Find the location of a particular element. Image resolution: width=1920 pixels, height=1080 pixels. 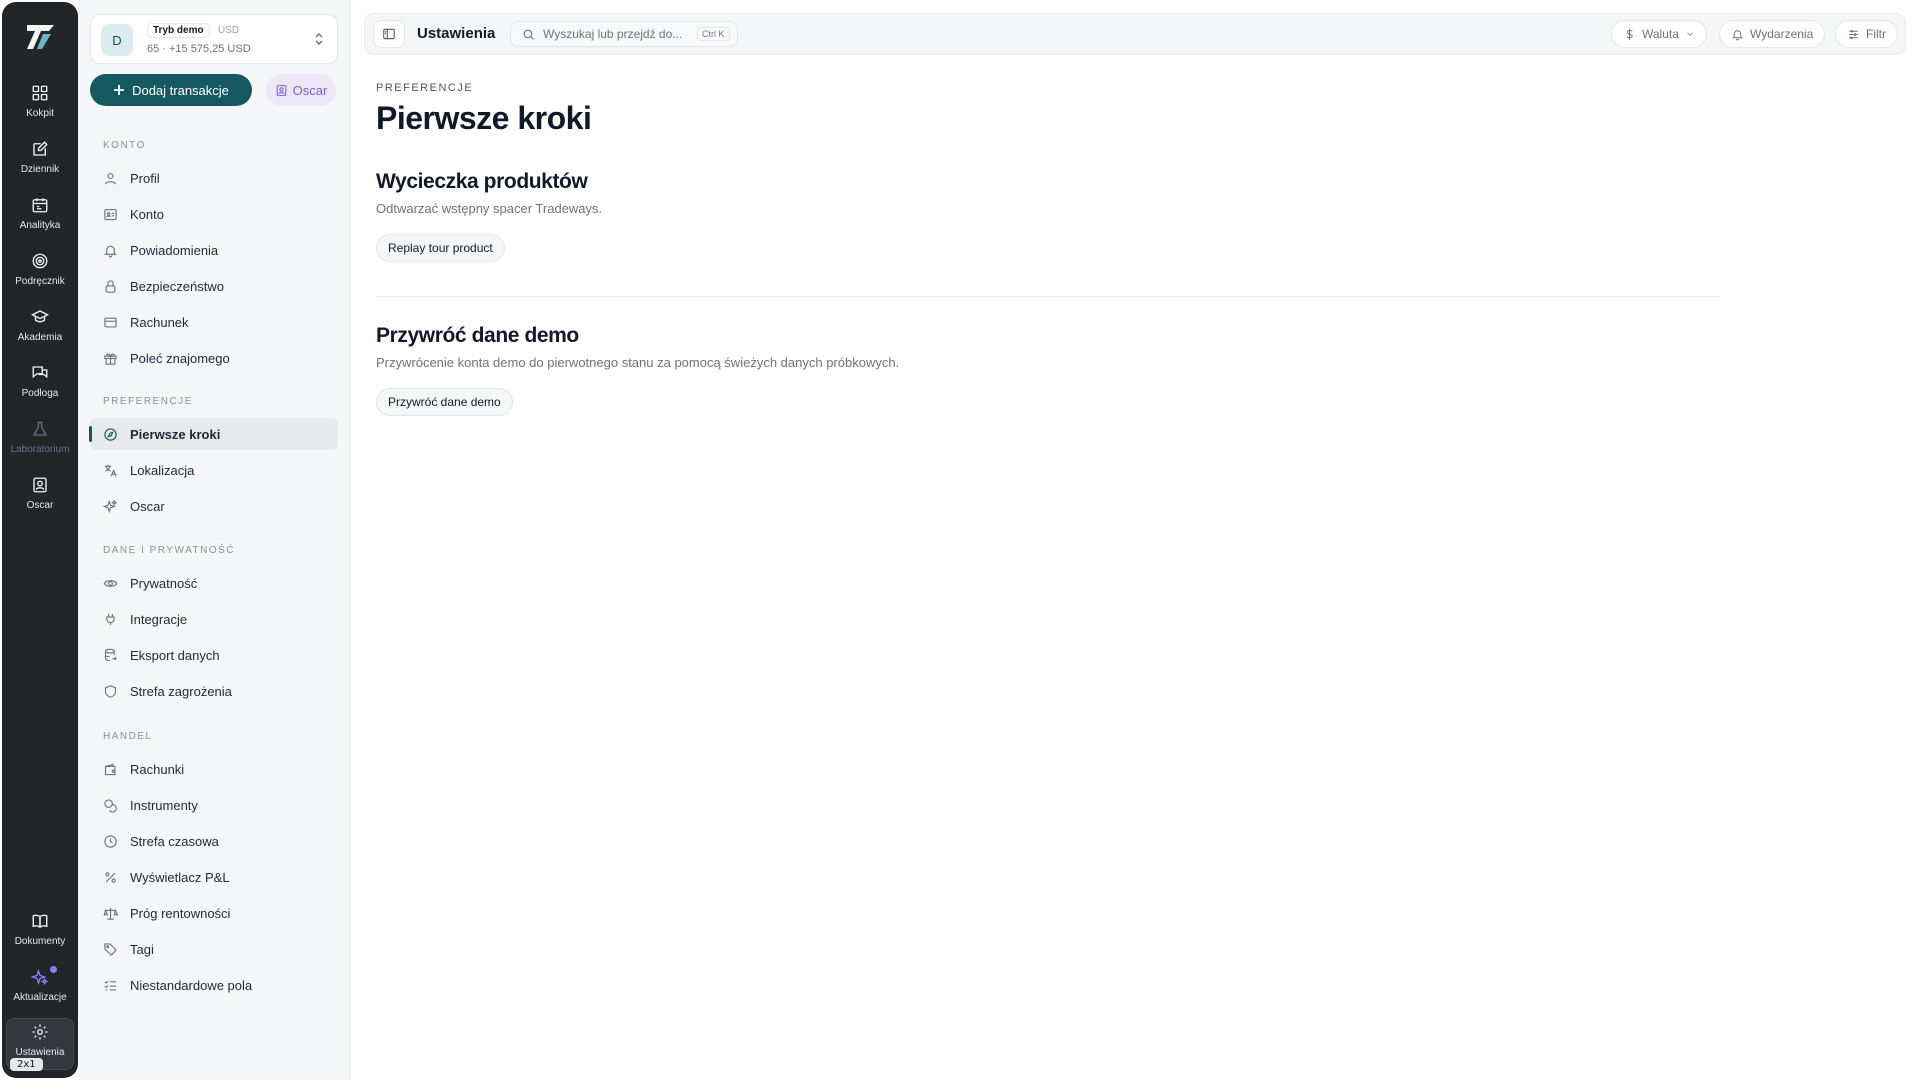

rail-label: Ustawienia is located at coordinates (40, 1052).